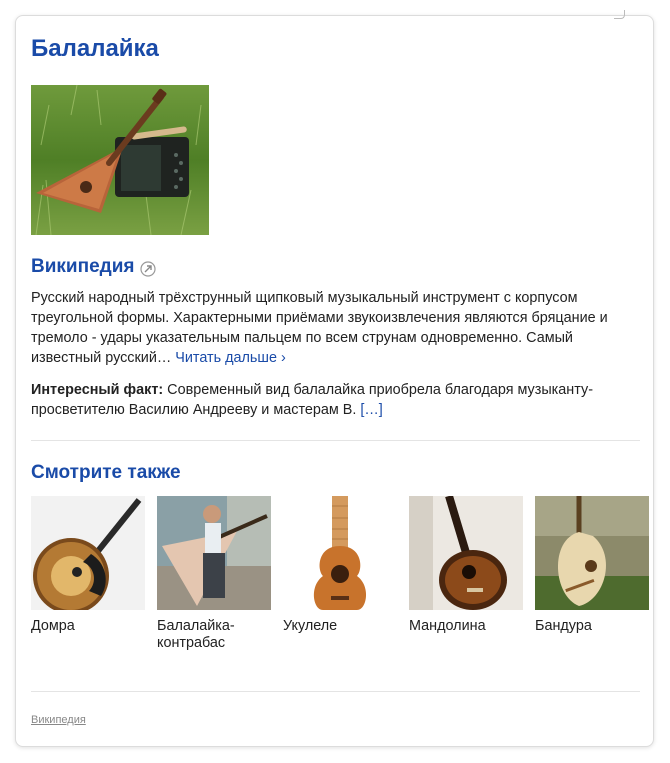 The width and height of the screenshot is (670, 763). Describe the element at coordinates (148, 269) in the screenshot. I see `external-link-icon` at that location.